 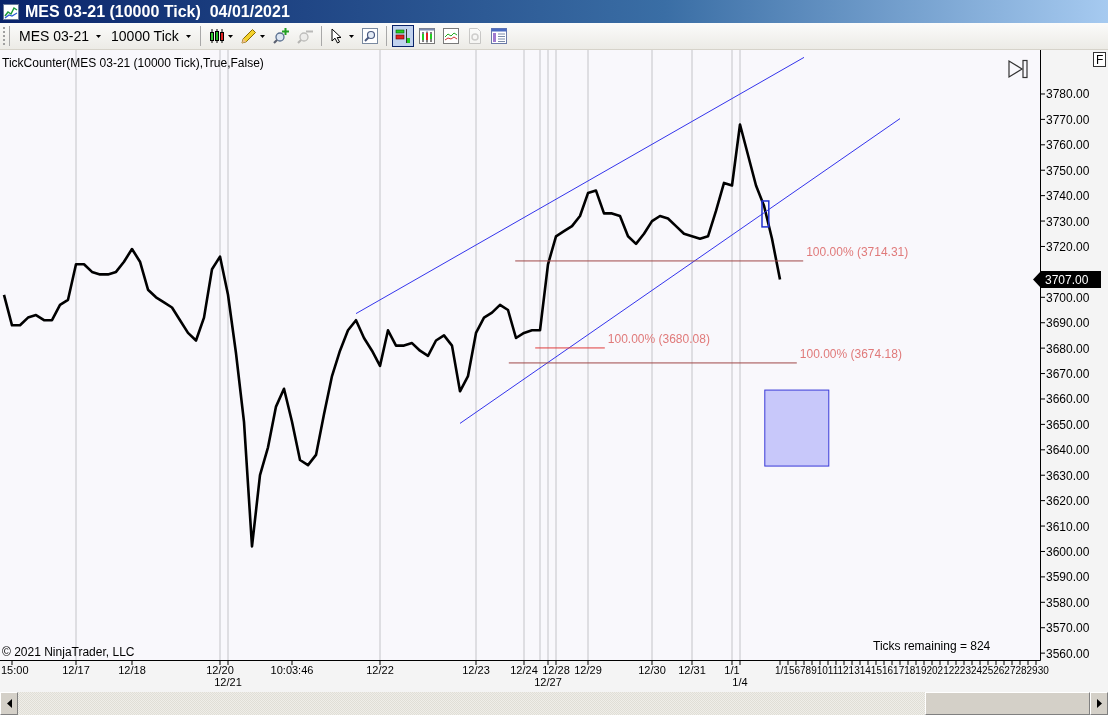 What do you see at coordinates (1007, 703) in the screenshot?
I see `scrollbar-thumb` at bounding box center [1007, 703].